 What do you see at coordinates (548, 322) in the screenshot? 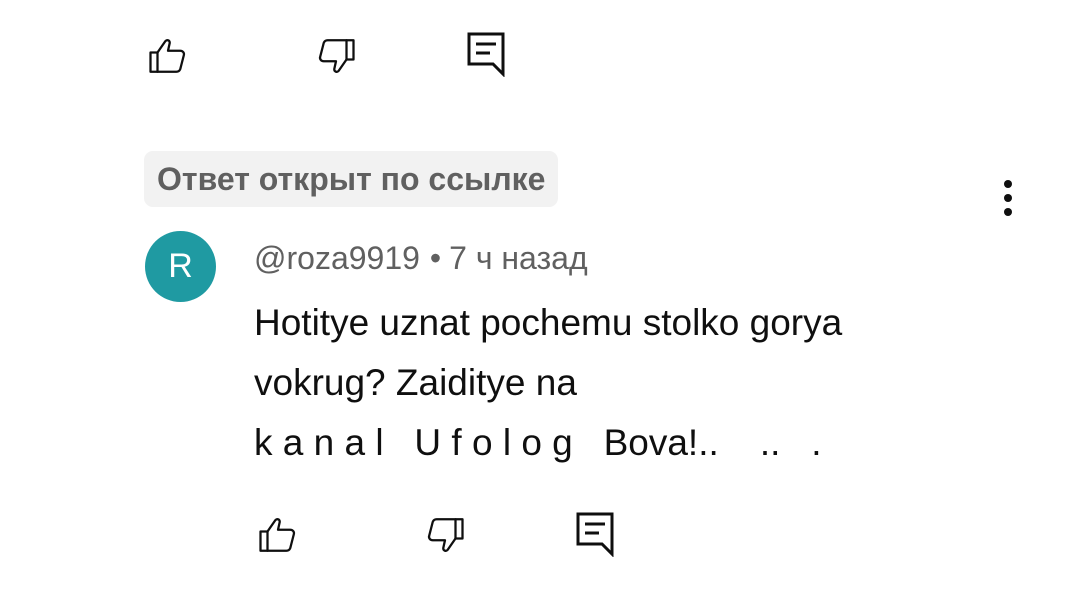
I see `comment-text-line: Hotitye uznat pochemu stolko gorya` at bounding box center [548, 322].